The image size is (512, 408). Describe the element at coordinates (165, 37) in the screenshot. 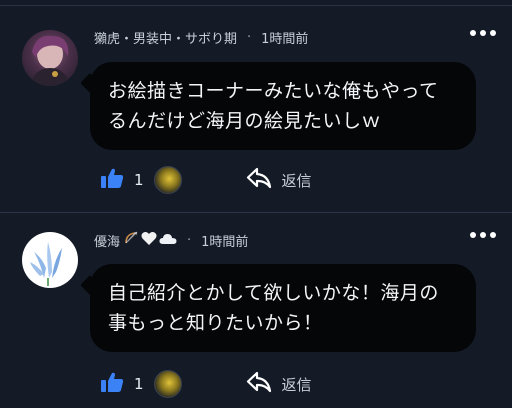

I see `author-name: 獺虎・男装中・サボり期` at that location.